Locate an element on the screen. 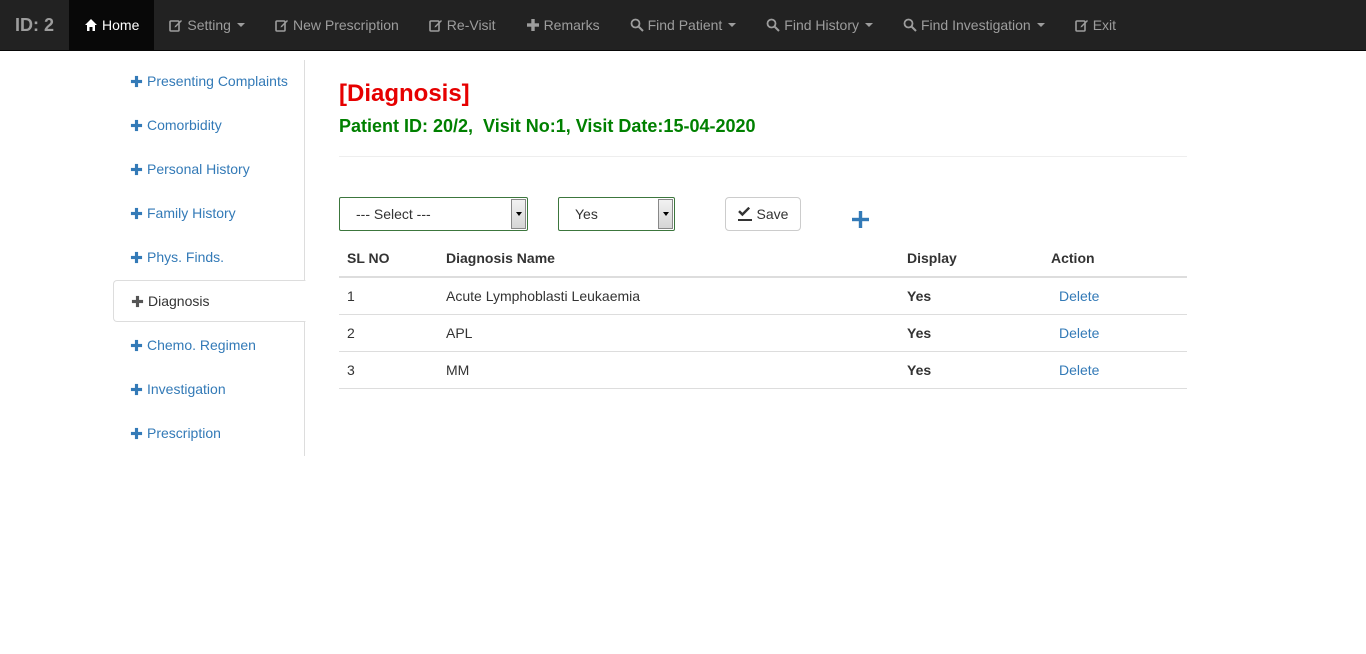 The image size is (1366, 654). table-row: 3 MM Yes Delete is located at coordinates (763, 370).